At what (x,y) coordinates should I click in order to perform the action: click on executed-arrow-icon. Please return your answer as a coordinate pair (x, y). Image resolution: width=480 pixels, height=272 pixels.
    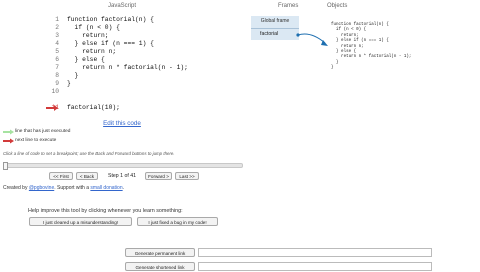
    Looking at the image, I should click on (8, 132).